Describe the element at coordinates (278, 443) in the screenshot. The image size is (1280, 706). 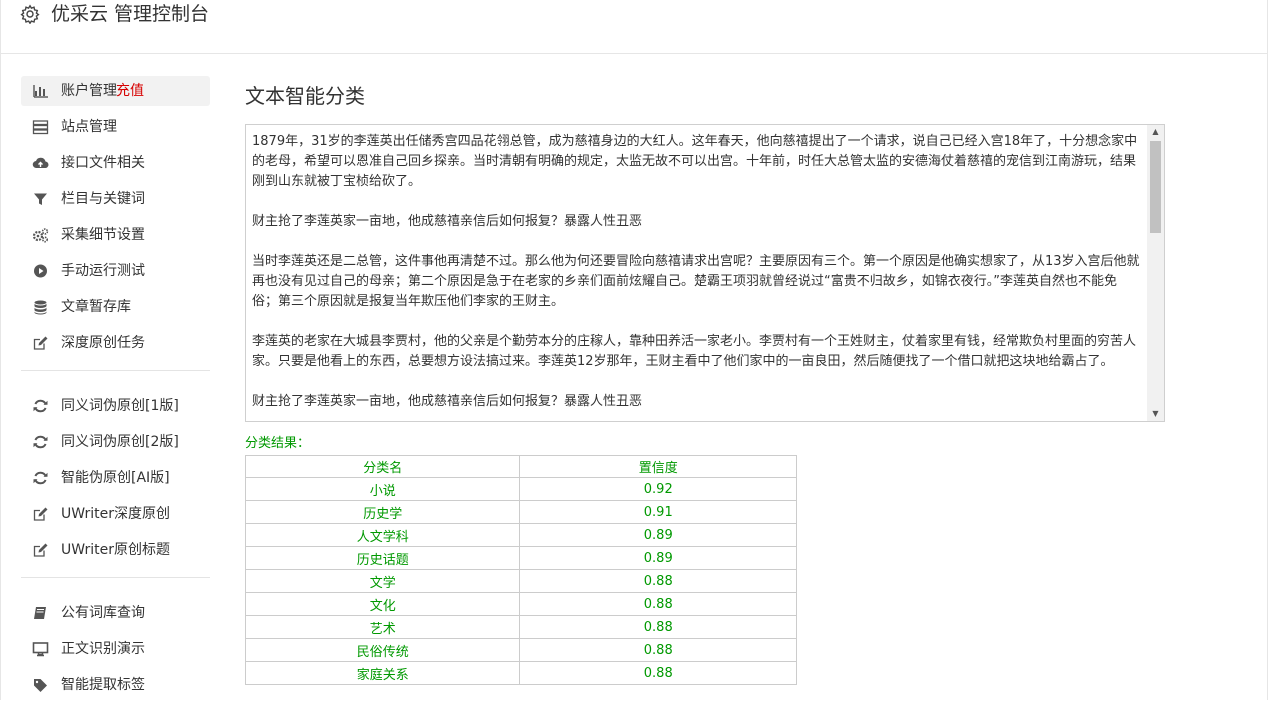
I see `result-label: 分类结果：` at that location.